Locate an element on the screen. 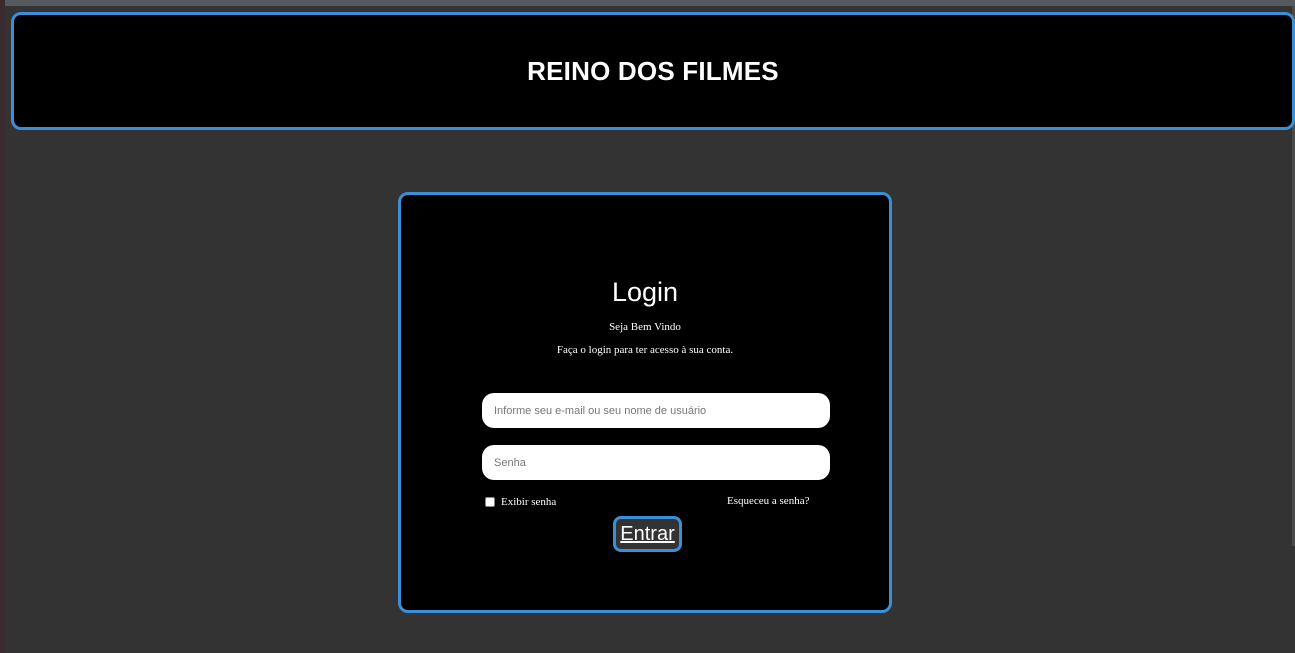 The height and width of the screenshot is (653, 1295). login-submit-button: Entrar is located at coordinates (647, 534).